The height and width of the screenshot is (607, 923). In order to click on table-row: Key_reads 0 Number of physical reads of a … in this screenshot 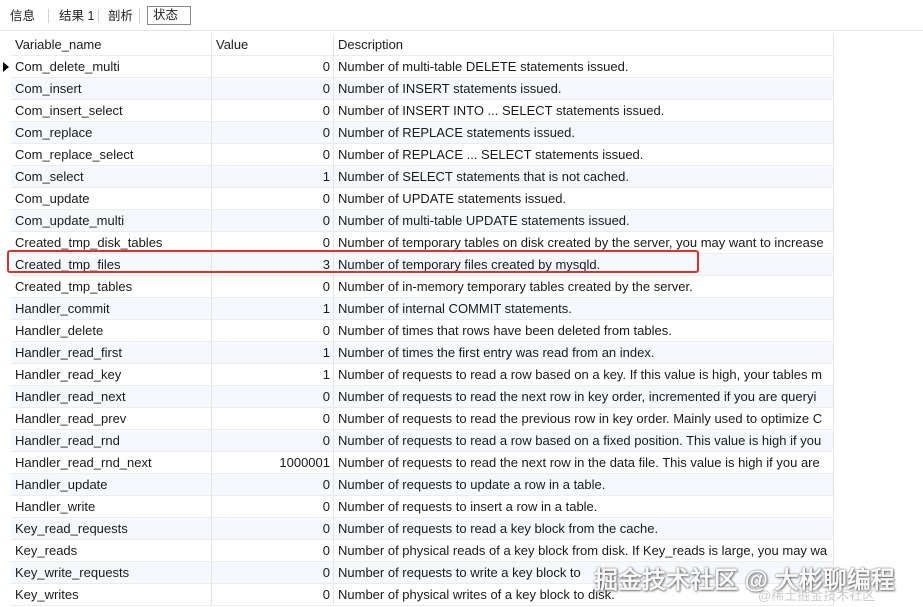, I will do `click(461, 551)`.